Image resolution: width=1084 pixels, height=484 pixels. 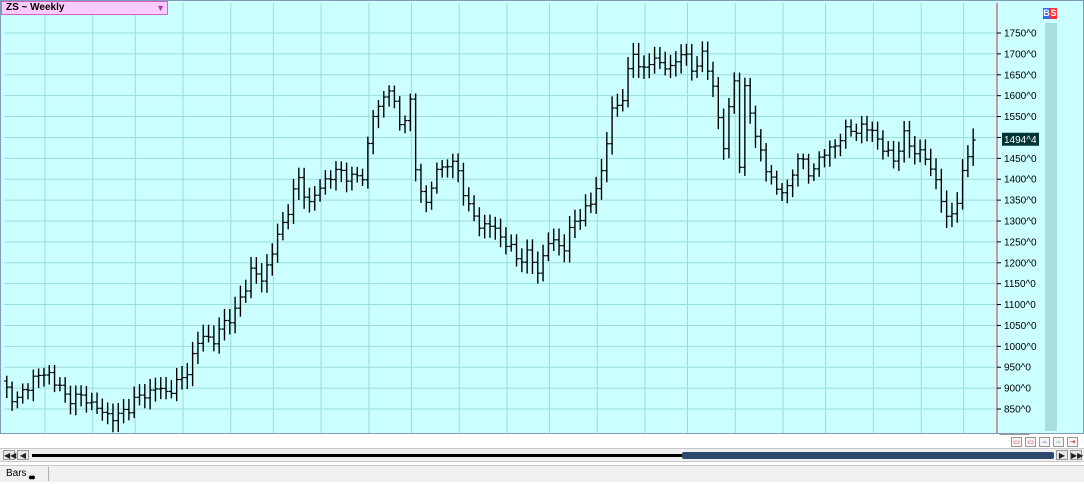 I want to click on price-tick-label: 850^0, so click(x=1017, y=410).